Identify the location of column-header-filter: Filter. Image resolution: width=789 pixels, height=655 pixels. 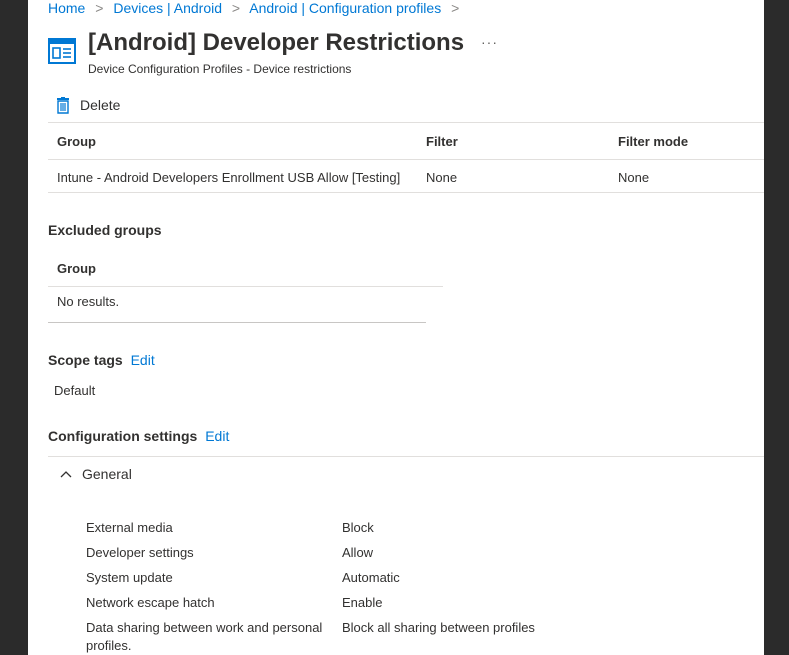
(442, 141).